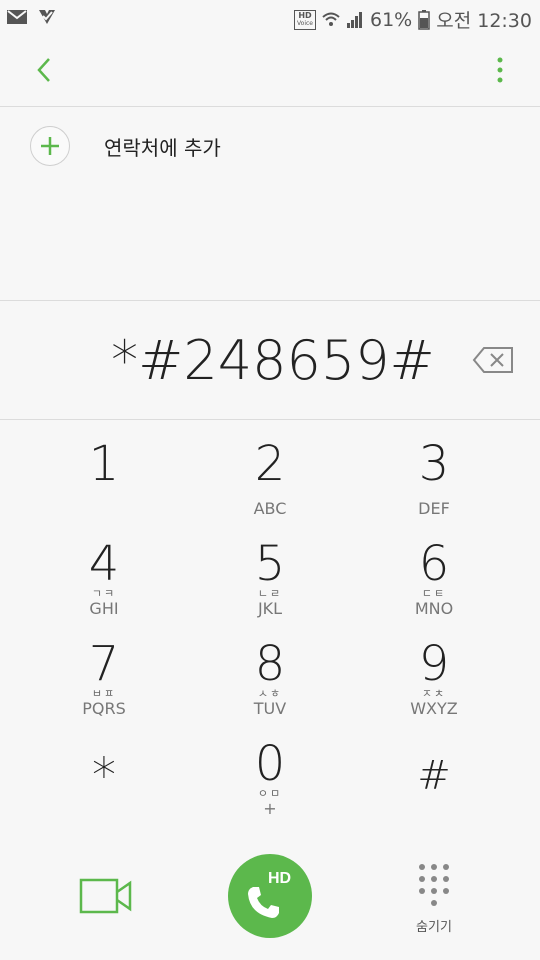 This screenshot has width=540, height=960. Describe the element at coordinates (47, 17) in the screenshot. I see `task-check-icon` at that location.